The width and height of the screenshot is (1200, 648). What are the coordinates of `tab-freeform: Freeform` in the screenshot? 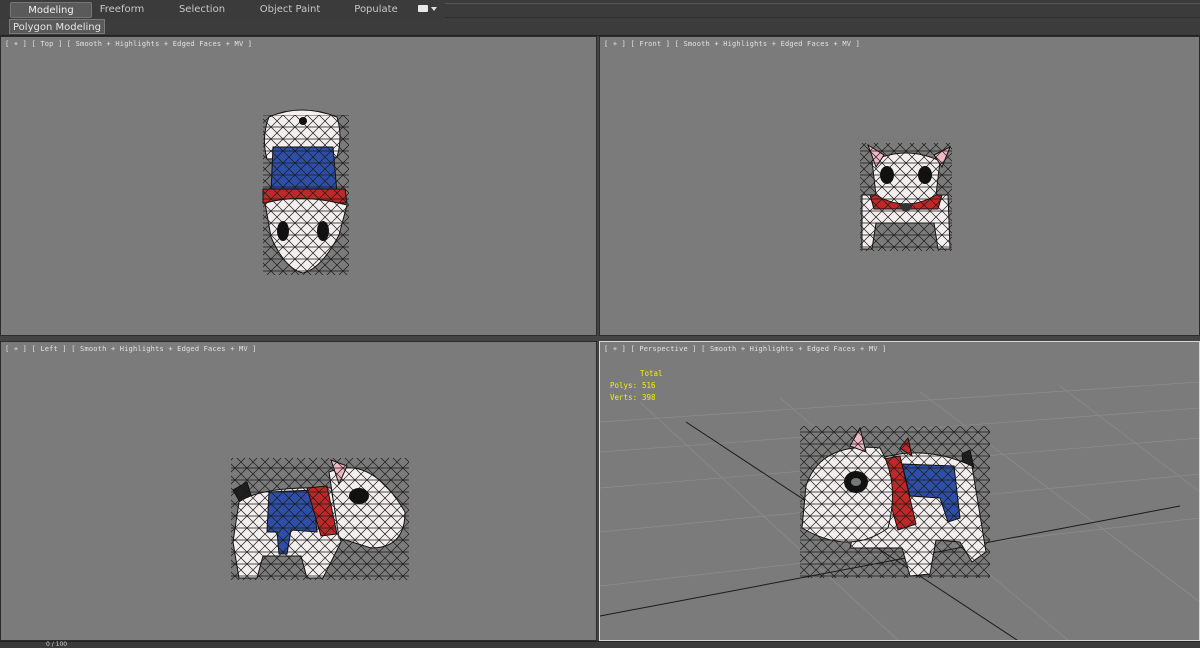 It's located at (122, 10).